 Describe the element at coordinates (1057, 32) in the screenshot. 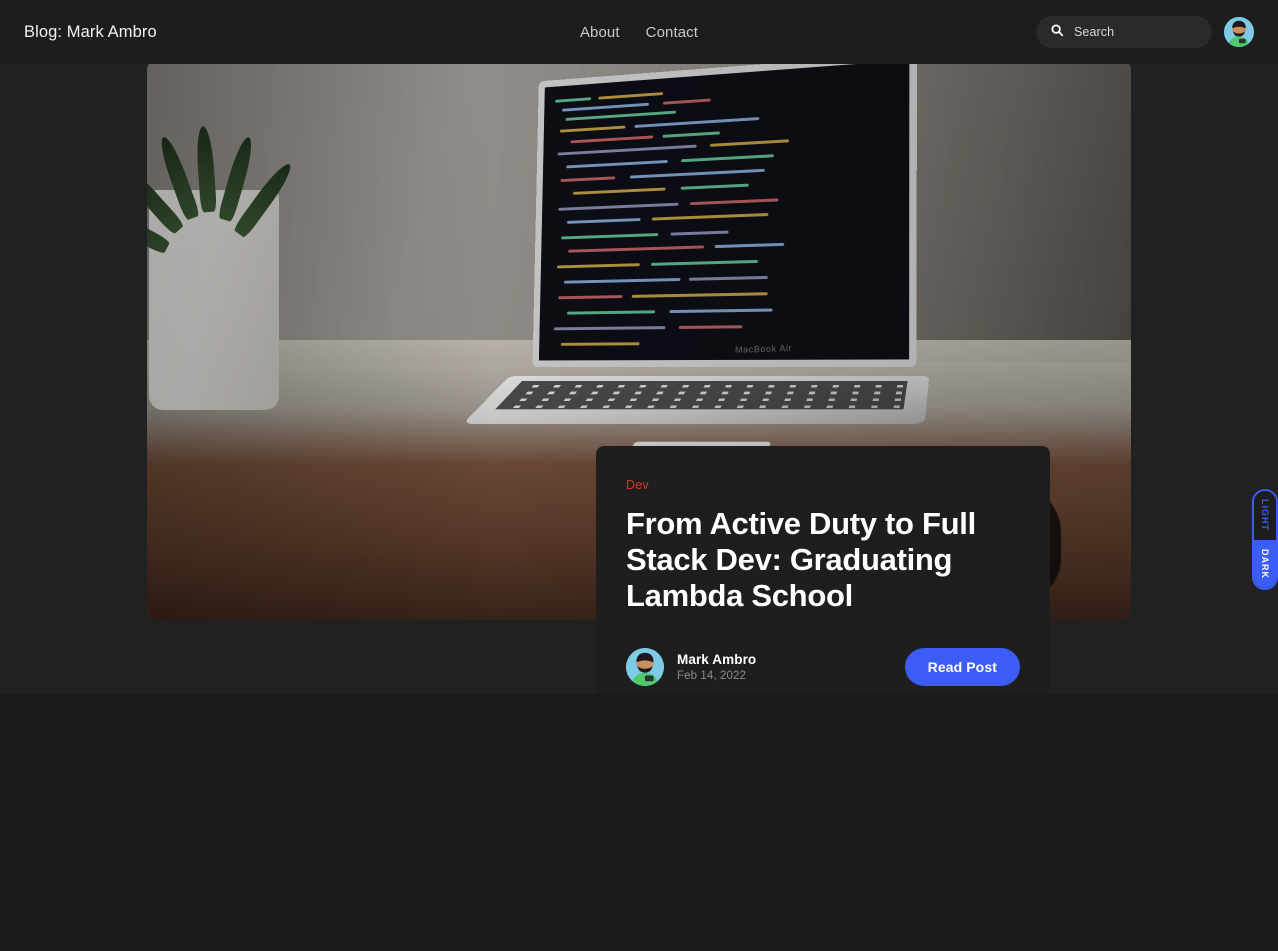

I see `search-icon` at that location.